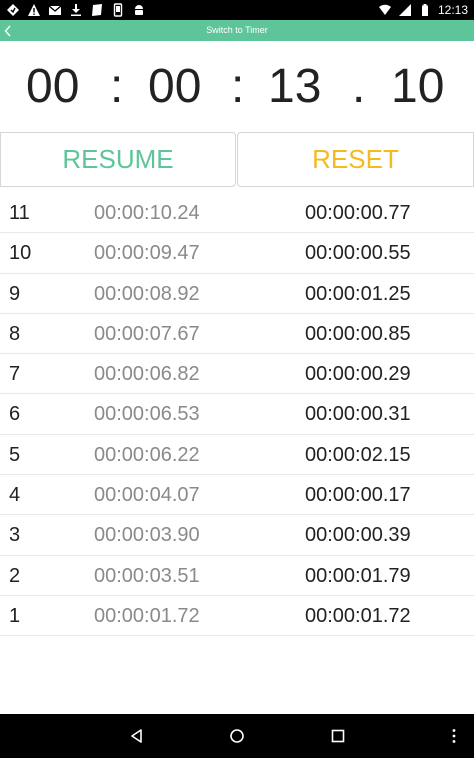  What do you see at coordinates (147, 454) in the screenshot?
I see `lap-total-time: 00:00:06.22` at bounding box center [147, 454].